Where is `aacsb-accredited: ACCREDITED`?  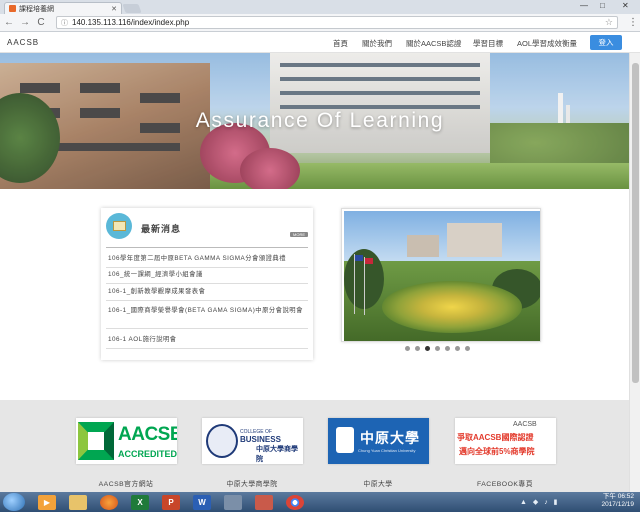 aacsb-accredited: ACCREDITED is located at coordinates (147, 454).